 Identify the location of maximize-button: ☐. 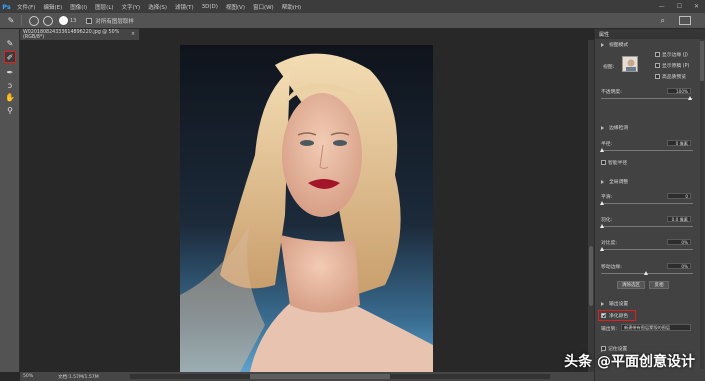
(679, 6).